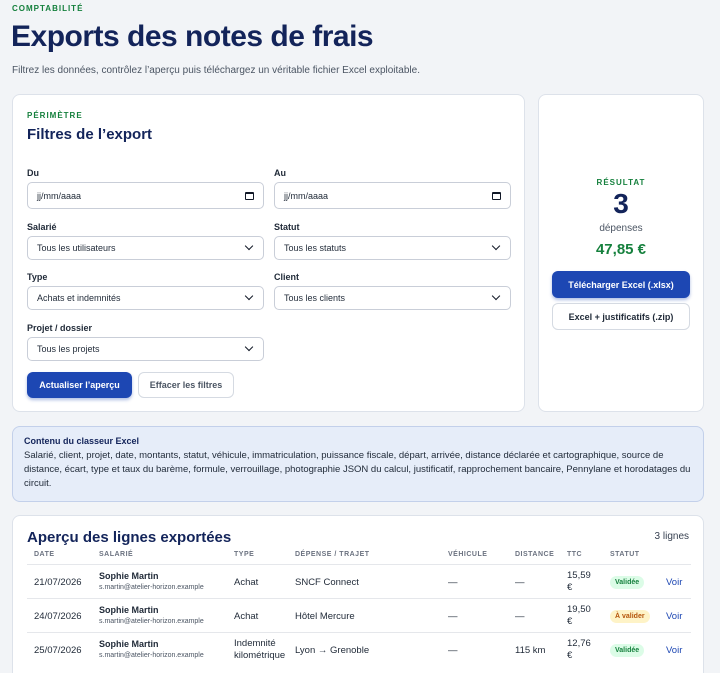 This screenshot has width=720, height=673. Describe the element at coordinates (145, 298) in the screenshot. I see `type-select: Achats et indemnités` at that location.